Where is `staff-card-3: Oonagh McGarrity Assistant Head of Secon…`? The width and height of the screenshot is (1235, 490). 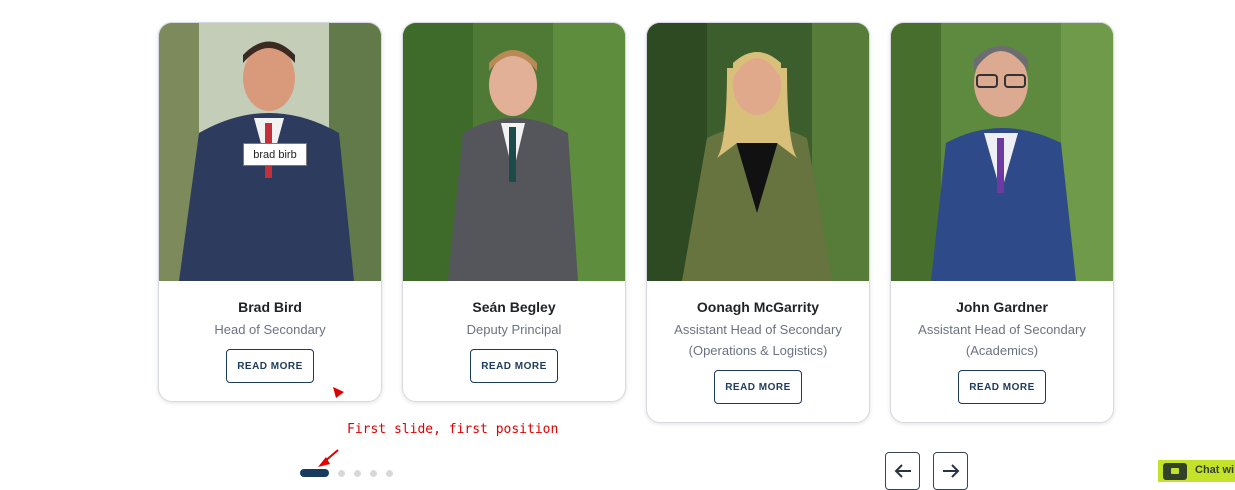
staff-card-3: Oonagh McGarrity Assistant Head of Secon… is located at coordinates (758, 222).